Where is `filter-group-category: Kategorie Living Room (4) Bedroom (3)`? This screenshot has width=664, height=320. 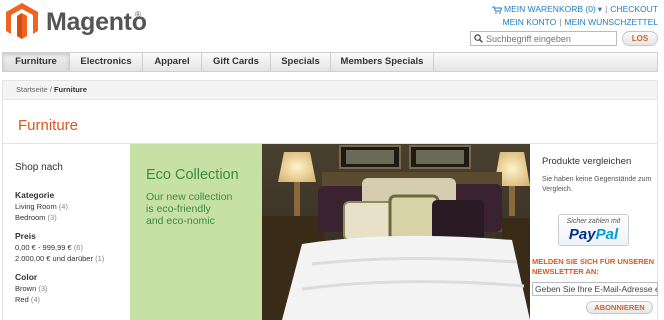
filter-group-category: Kategorie Living Room (4) Bedroom (3) is located at coordinates (72, 206).